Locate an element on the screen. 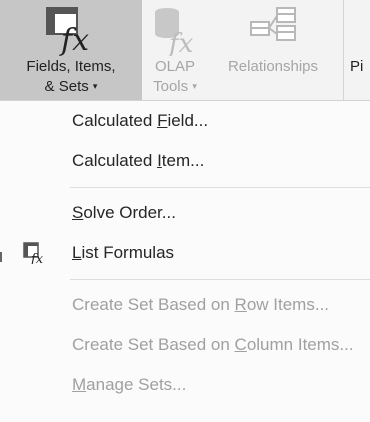 Image resolution: width=370 pixels, height=422 pixels. olap-tools-label-line1: OLAP is located at coordinates (175, 66).